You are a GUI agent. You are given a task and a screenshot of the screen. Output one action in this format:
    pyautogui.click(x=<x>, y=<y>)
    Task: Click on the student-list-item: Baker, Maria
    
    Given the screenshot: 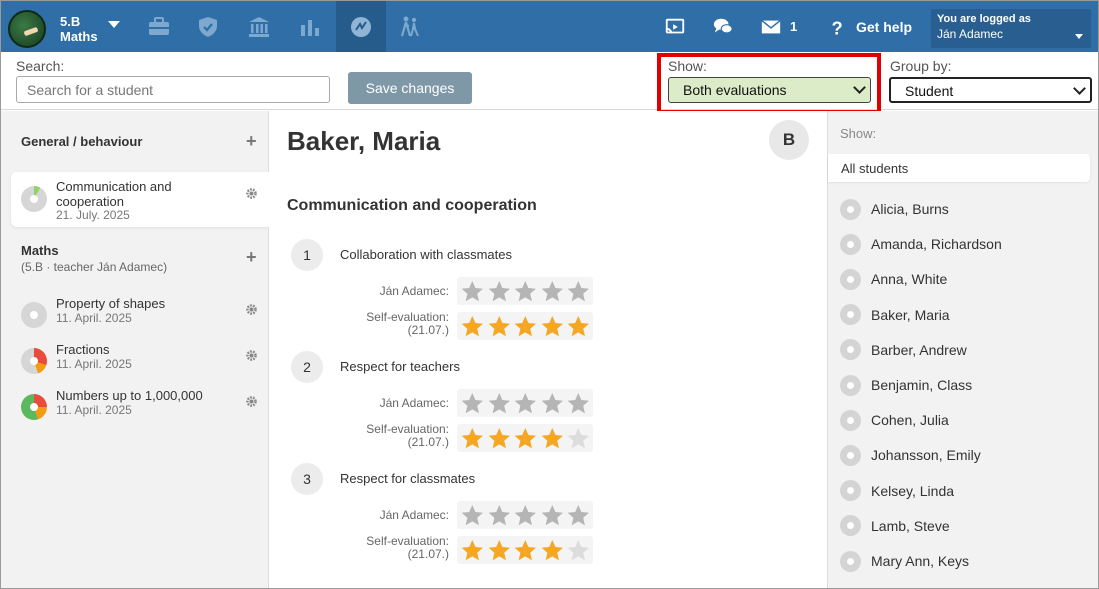 What is the action you would take?
    pyautogui.click(x=895, y=315)
    